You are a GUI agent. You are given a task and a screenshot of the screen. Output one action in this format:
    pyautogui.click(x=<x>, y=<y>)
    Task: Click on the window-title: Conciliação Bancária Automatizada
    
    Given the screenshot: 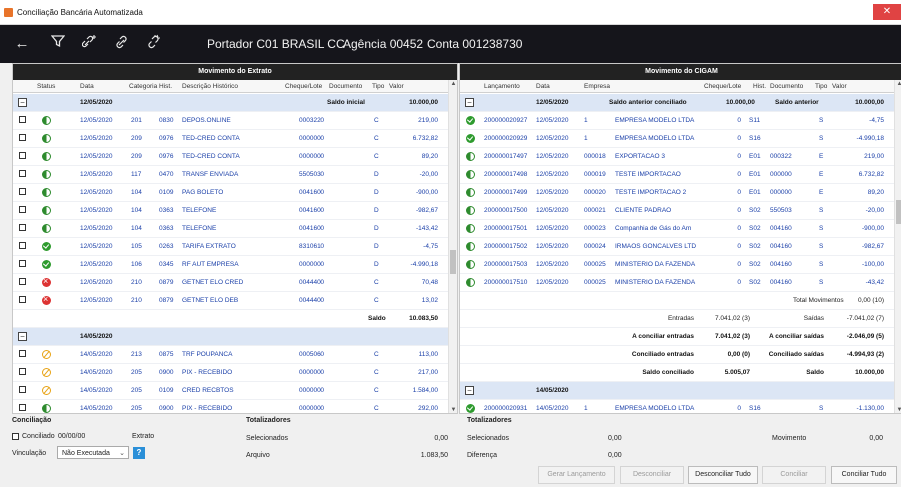 What is the action you would take?
    pyautogui.click(x=80, y=12)
    